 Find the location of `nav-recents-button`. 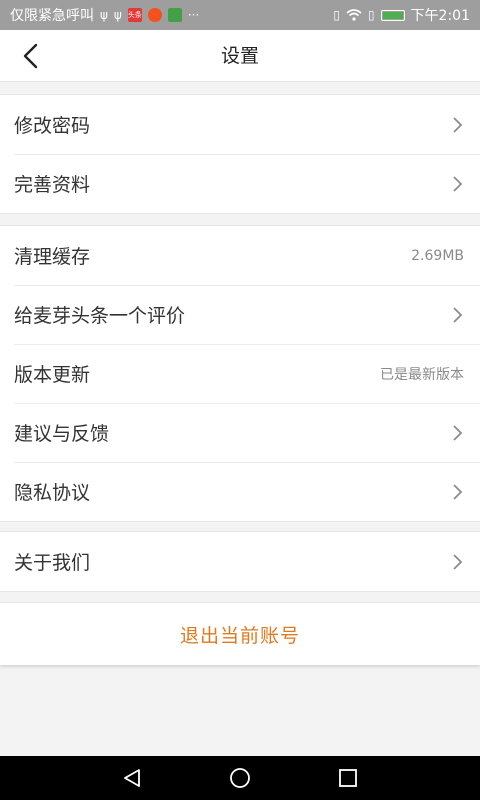

nav-recents-button is located at coordinates (348, 778).